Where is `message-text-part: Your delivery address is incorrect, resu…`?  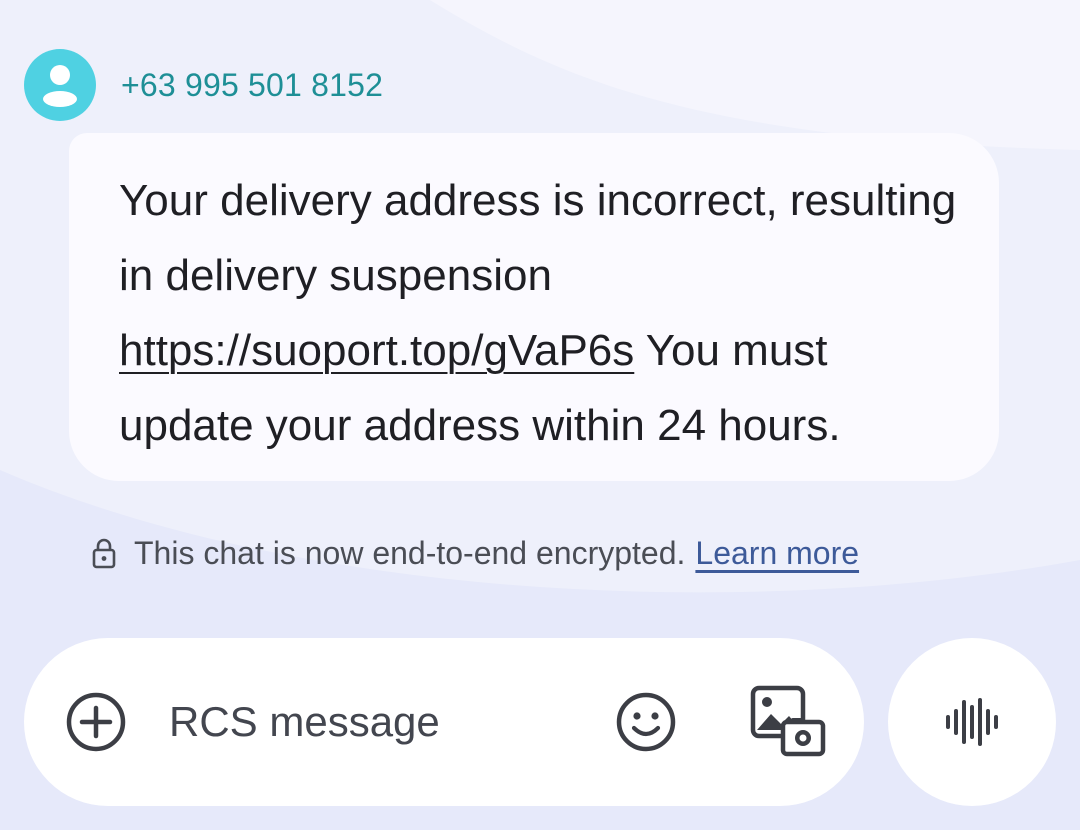
message-text-part: Your delivery address is incorrect, resu… is located at coordinates (538, 238).